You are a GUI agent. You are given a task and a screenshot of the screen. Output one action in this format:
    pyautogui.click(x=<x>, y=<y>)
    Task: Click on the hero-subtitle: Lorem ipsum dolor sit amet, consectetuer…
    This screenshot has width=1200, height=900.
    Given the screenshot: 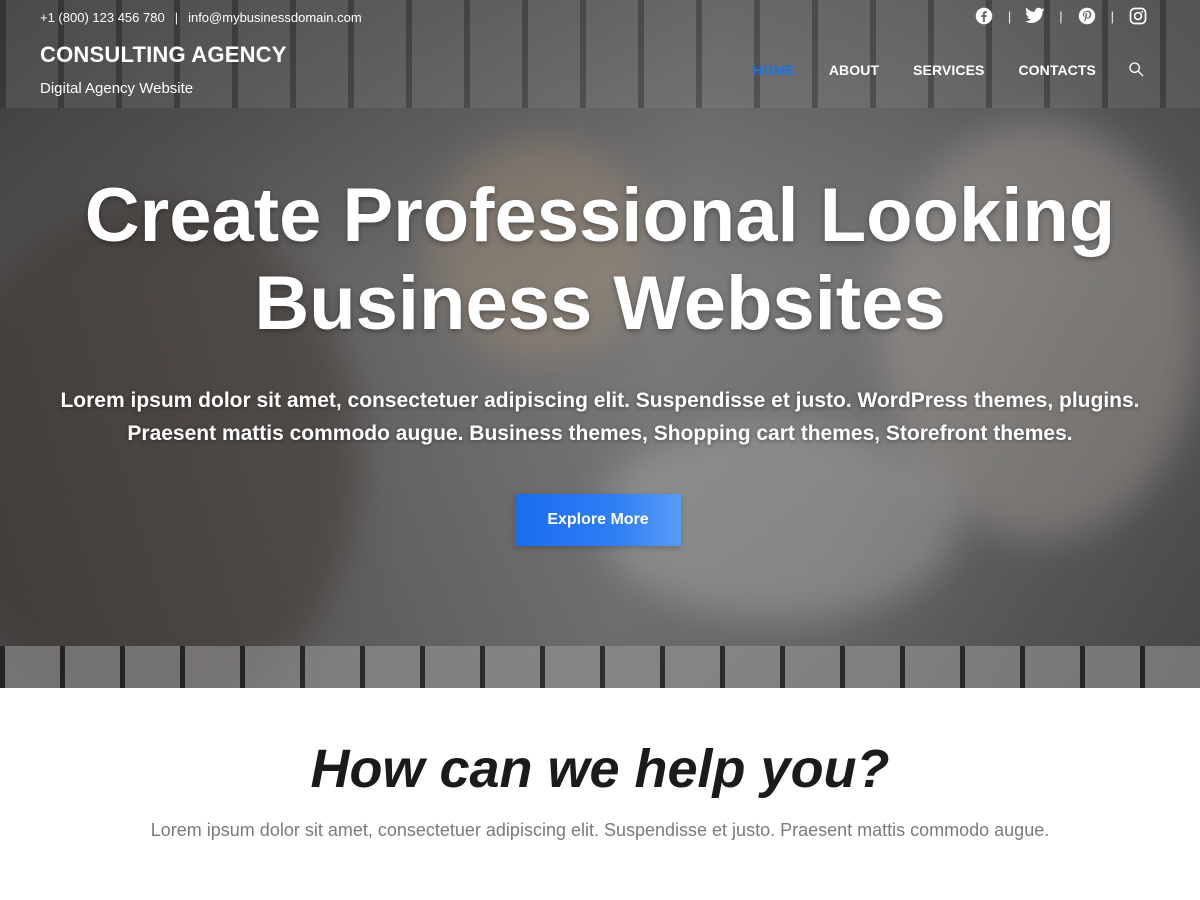 What is the action you would take?
    pyautogui.click(x=600, y=417)
    